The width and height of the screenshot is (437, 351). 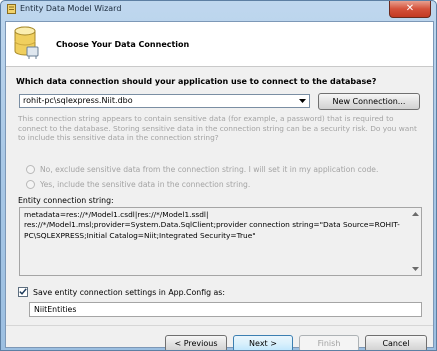 What do you see at coordinates (415, 269) in the screenshot?
I see `scroll-down-icon` at bounding box center [415, 269].